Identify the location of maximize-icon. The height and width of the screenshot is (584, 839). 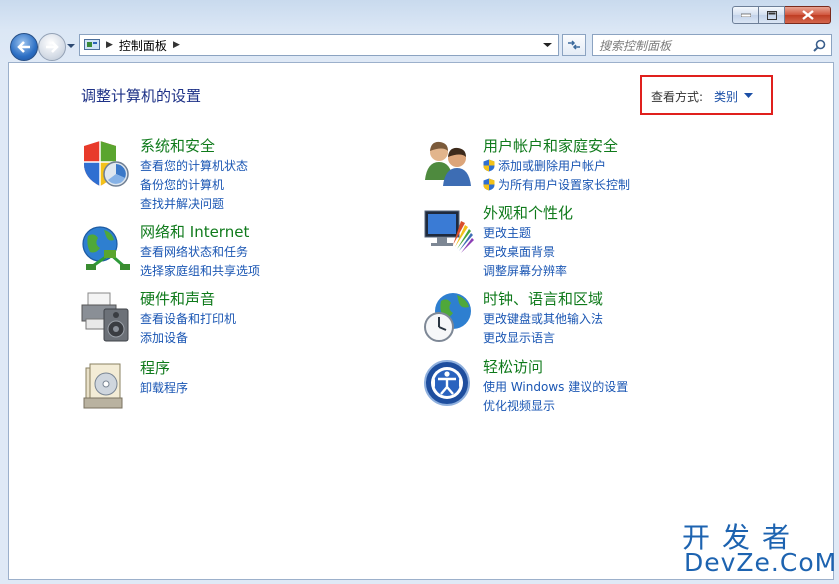
(771, 15).